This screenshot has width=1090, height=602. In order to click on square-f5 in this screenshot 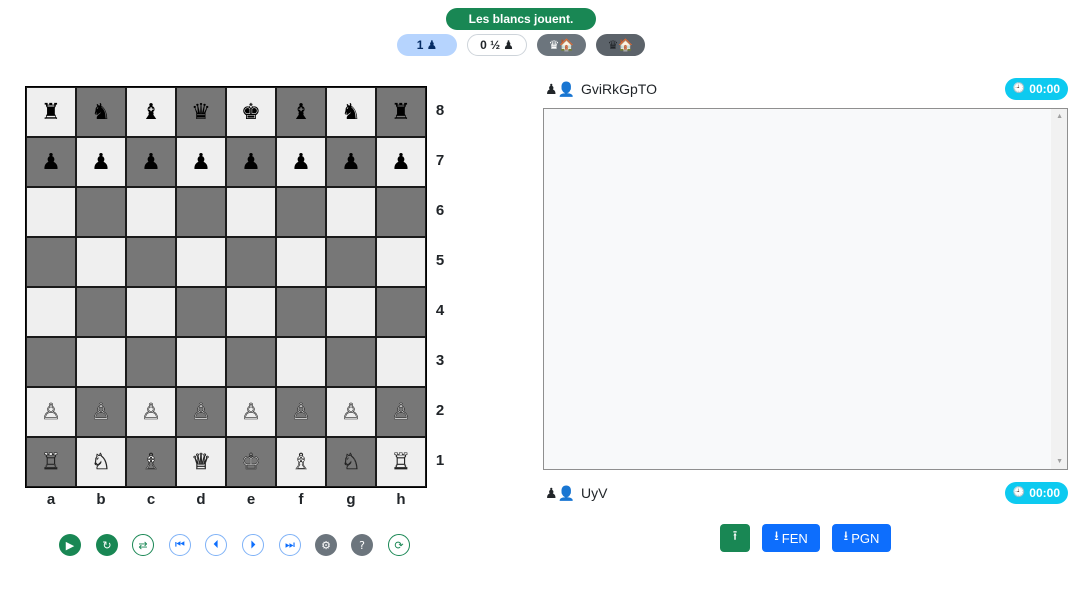, I will do `click(301, 262)`.